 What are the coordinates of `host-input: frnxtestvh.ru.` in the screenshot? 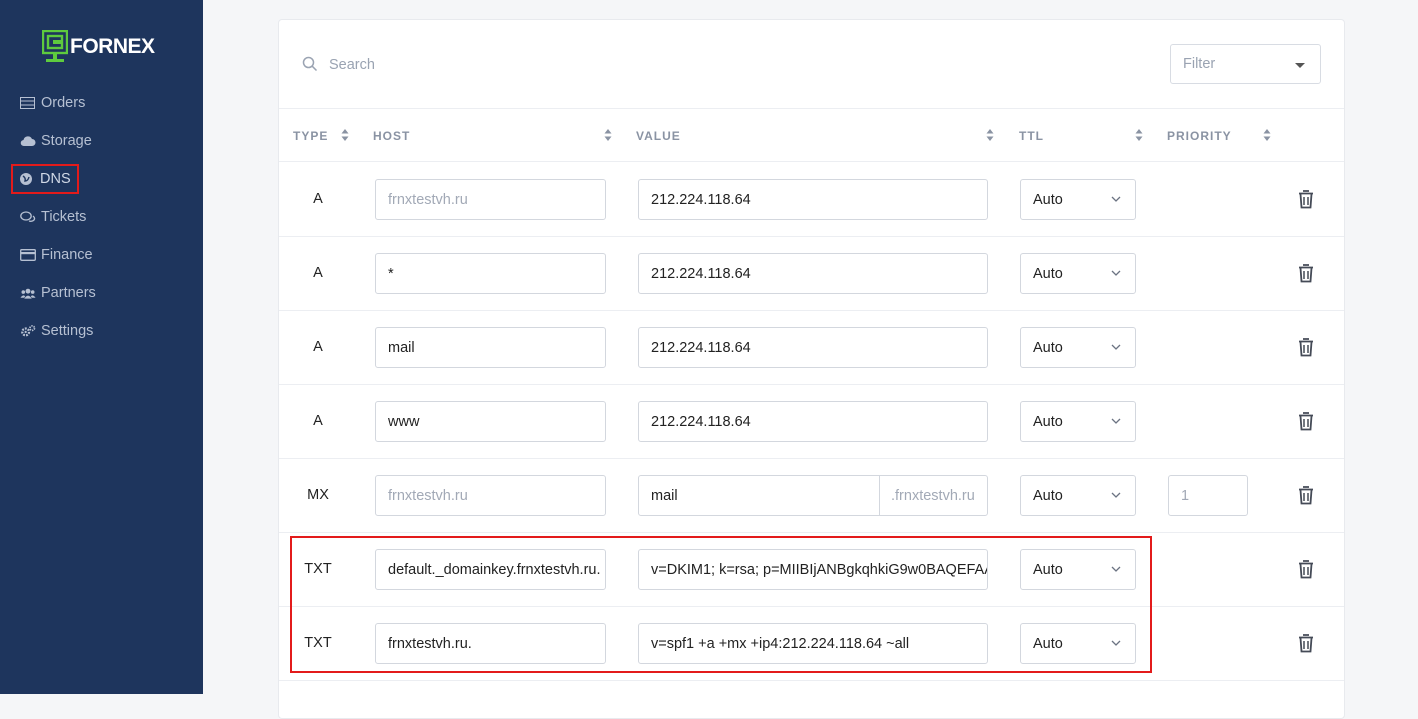 It's located at (490, 643).